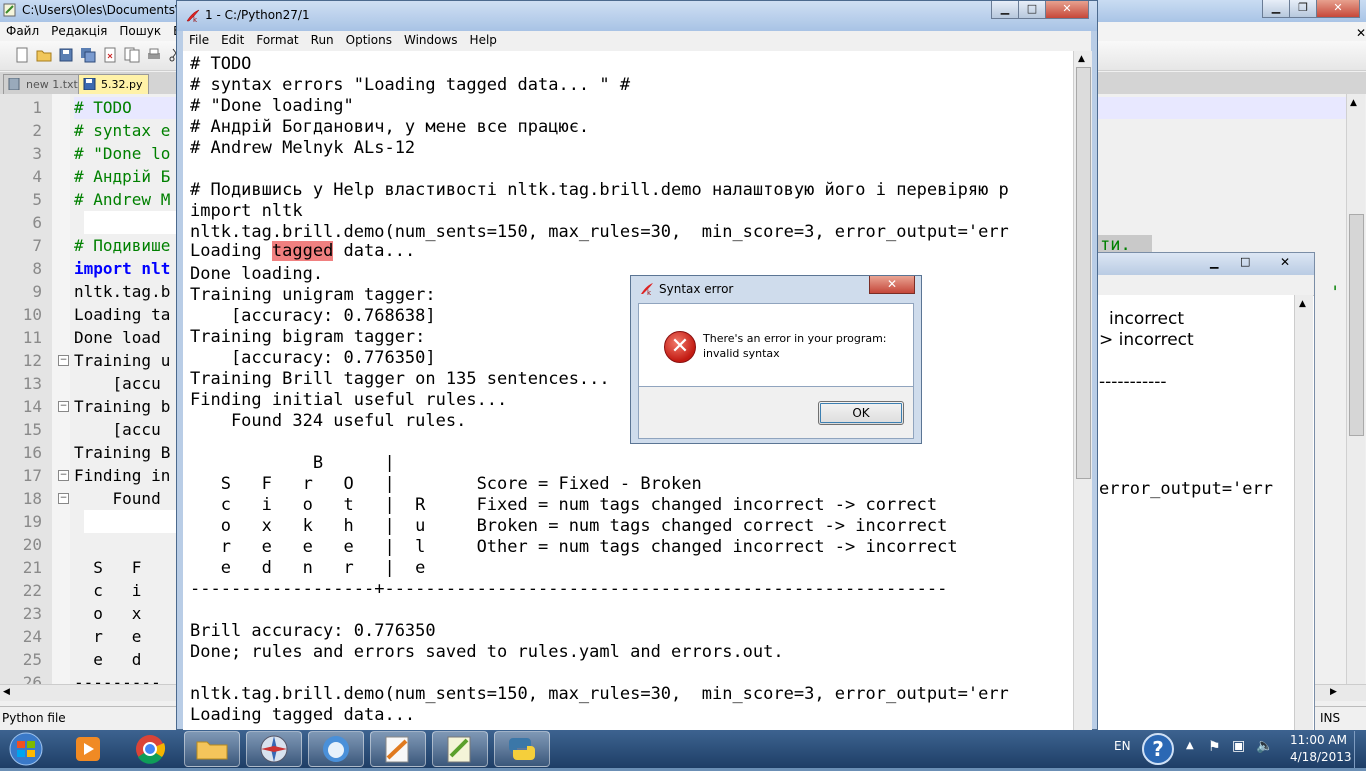  What do you see at coordinates (1158, 749) in the screenshot?
I see `help-icon: ?` at bounding box center [1158, 749].